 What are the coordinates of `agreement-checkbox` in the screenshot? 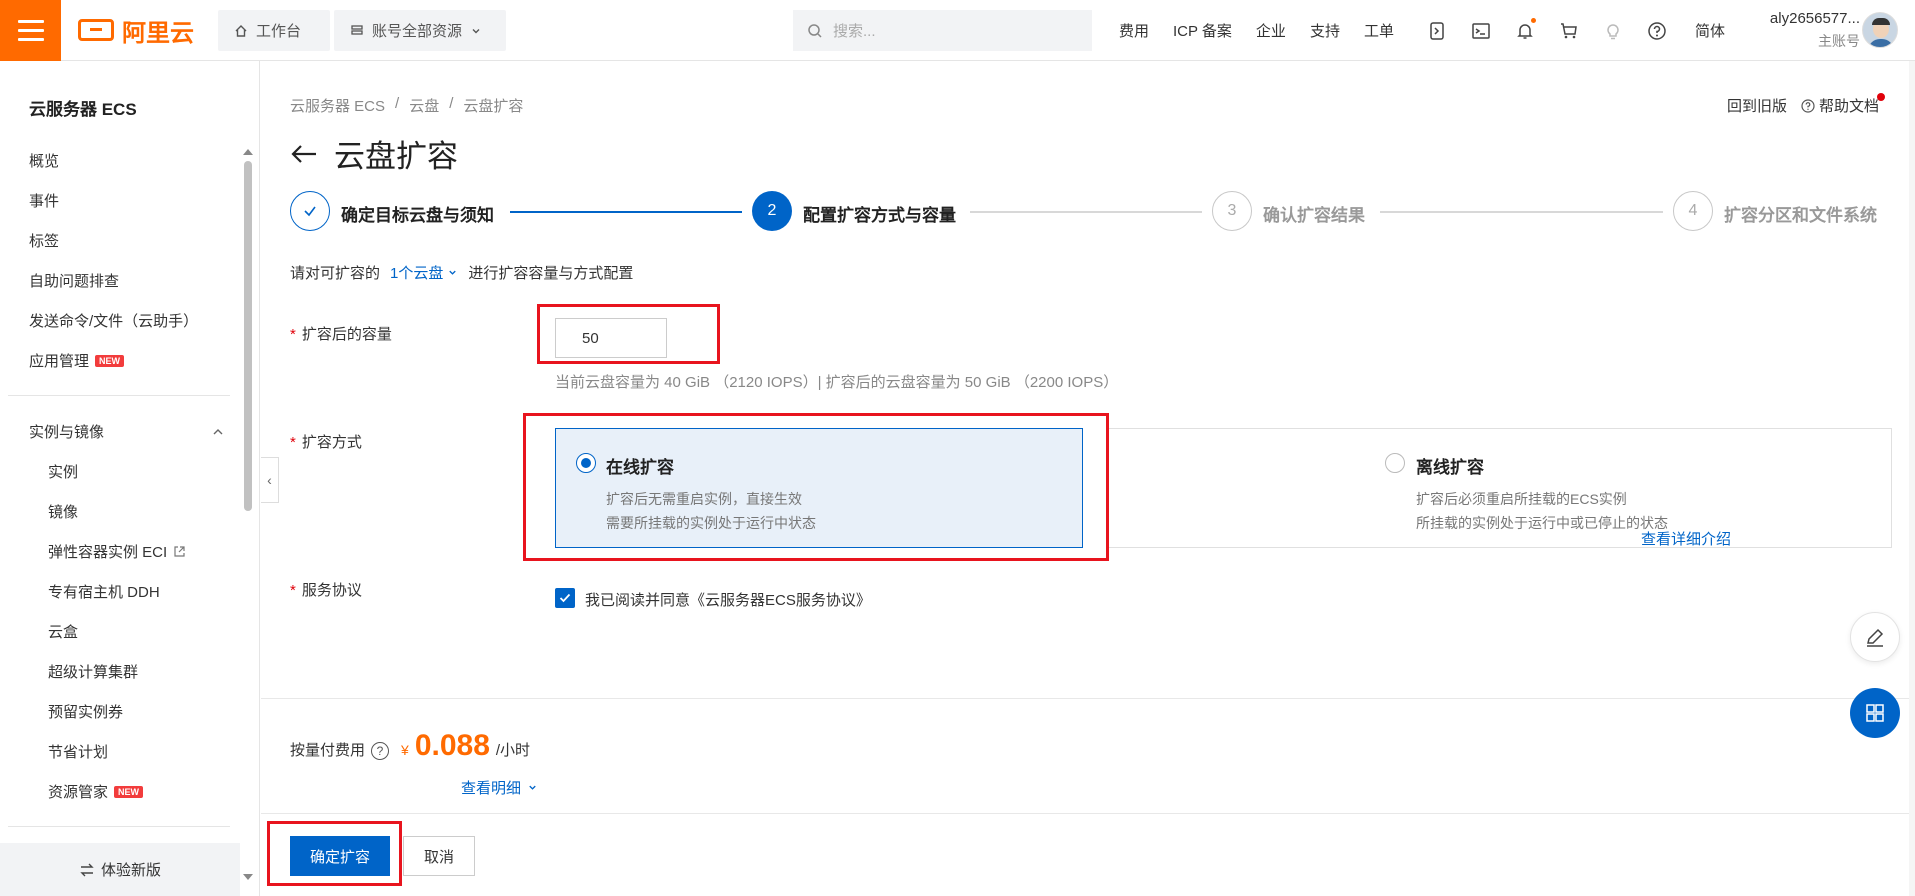 It's located at (565, 598).